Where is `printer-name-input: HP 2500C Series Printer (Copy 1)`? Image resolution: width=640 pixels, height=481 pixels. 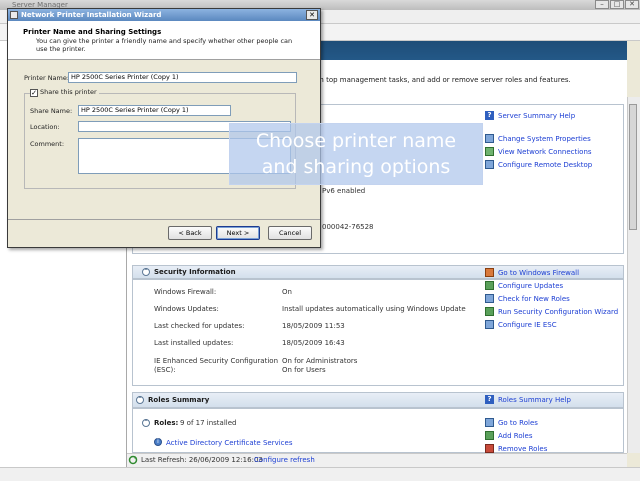 printer-name-input: HP 2500C Series Printer (Copy 1) is located at coordinates (182, 77).